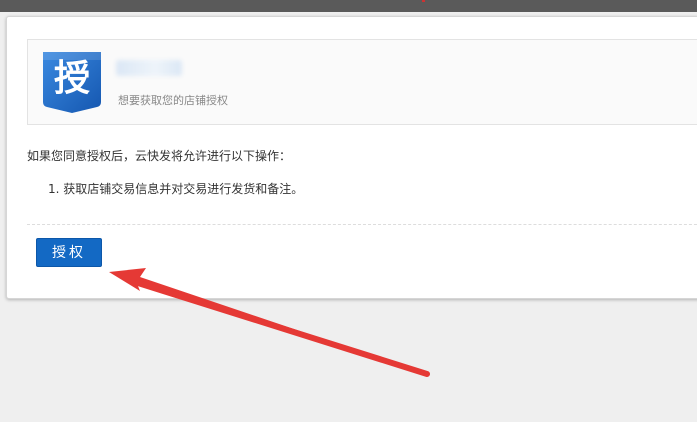 This screenshot has height=422, width=697. I want to click on authorize-logo-icon: 授, so click(72, 82).